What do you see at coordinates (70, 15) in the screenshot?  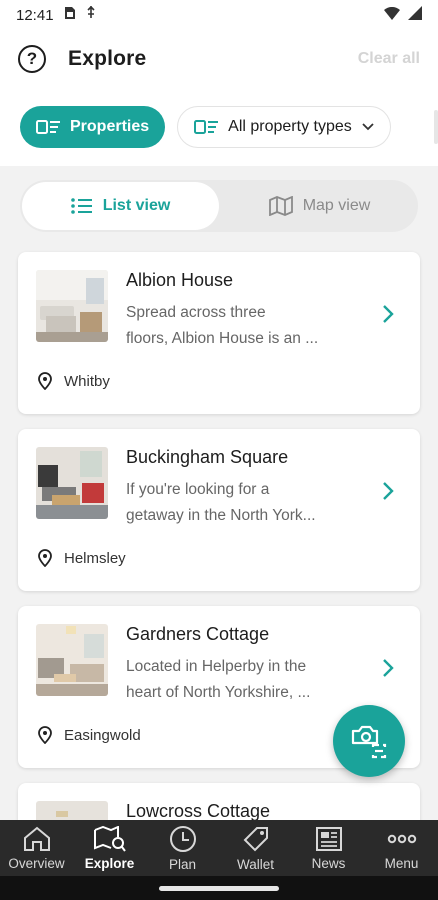 I see `sim-card-icon` at bounding box center [70, 15].